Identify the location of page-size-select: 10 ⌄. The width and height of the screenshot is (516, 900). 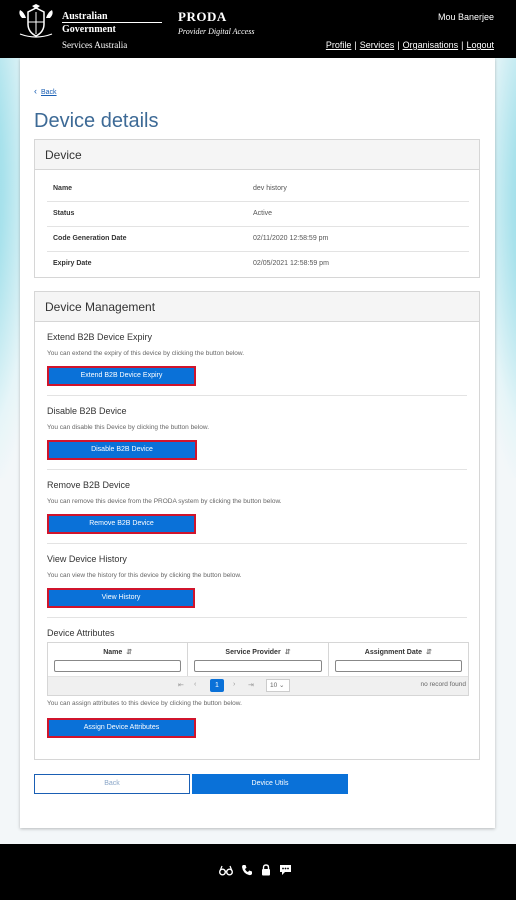
(278, 685).